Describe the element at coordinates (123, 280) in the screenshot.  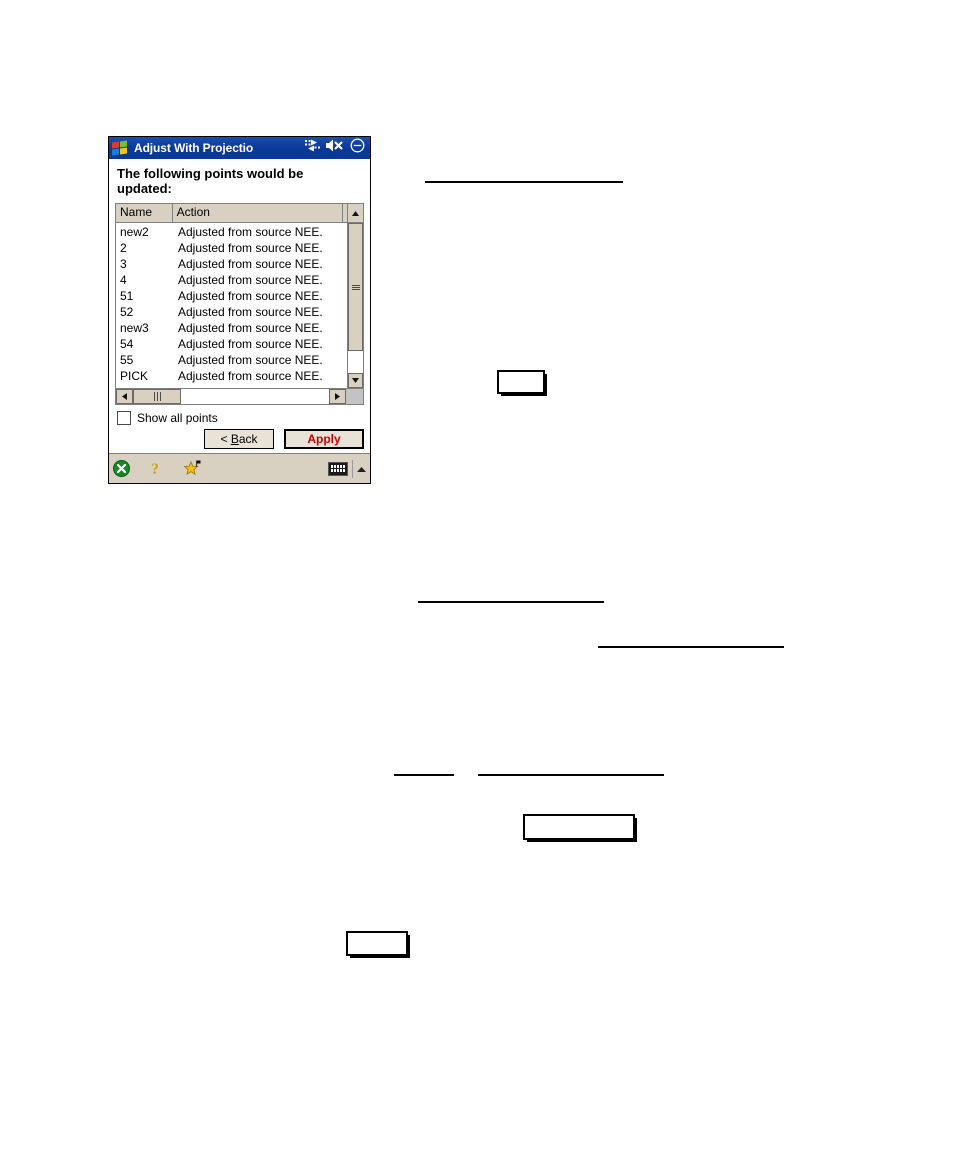
I see `cell-name: 4` at that location.